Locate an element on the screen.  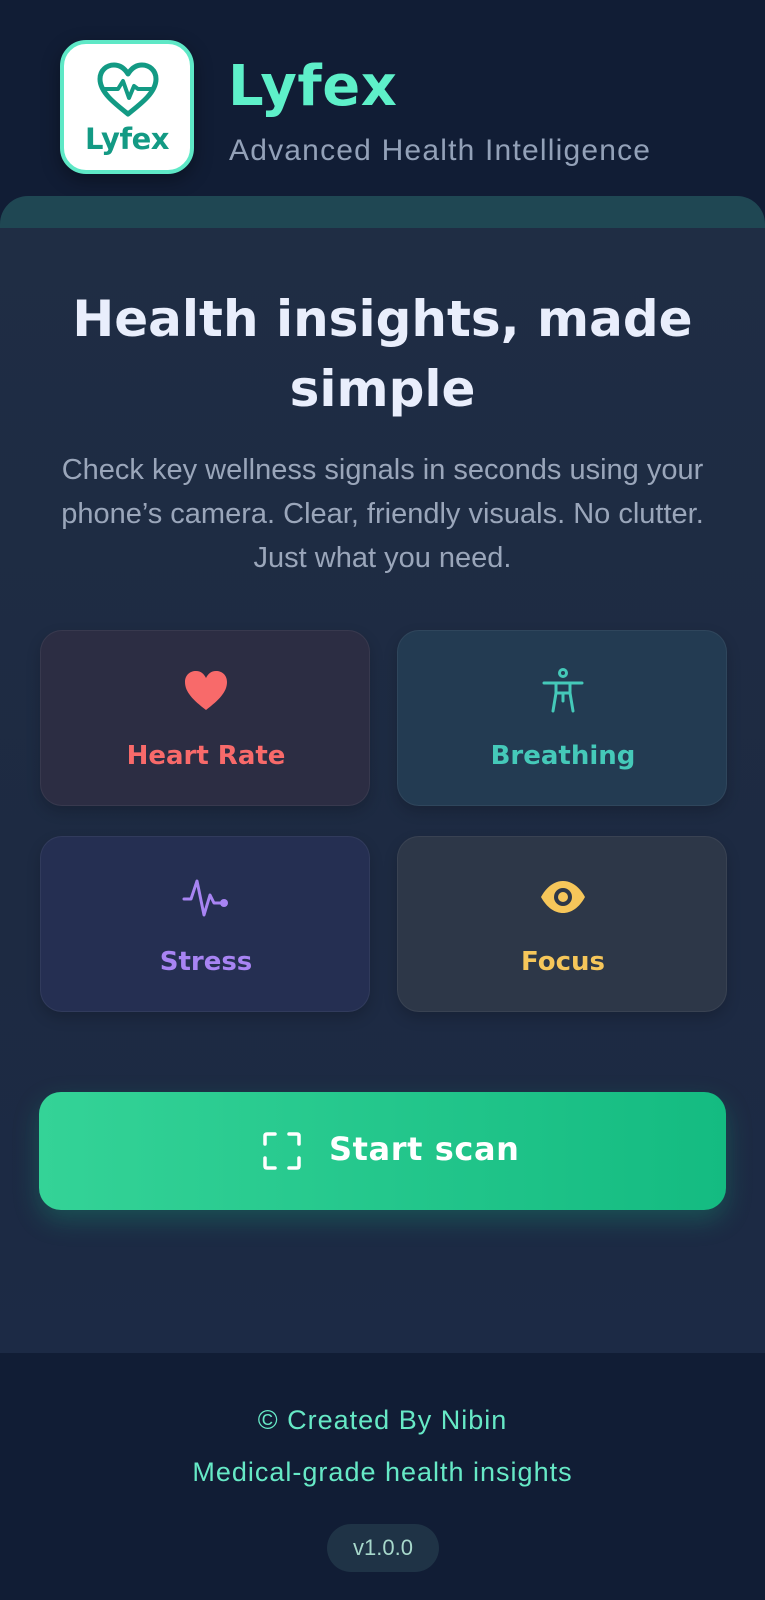
brand-tagline: Advanced Health Intelligence is located at coordinates (440, 150).